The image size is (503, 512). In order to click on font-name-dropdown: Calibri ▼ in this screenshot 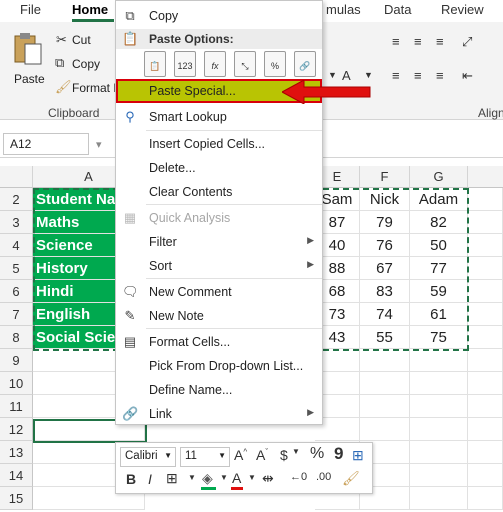, I will do `click(148, 457)`.